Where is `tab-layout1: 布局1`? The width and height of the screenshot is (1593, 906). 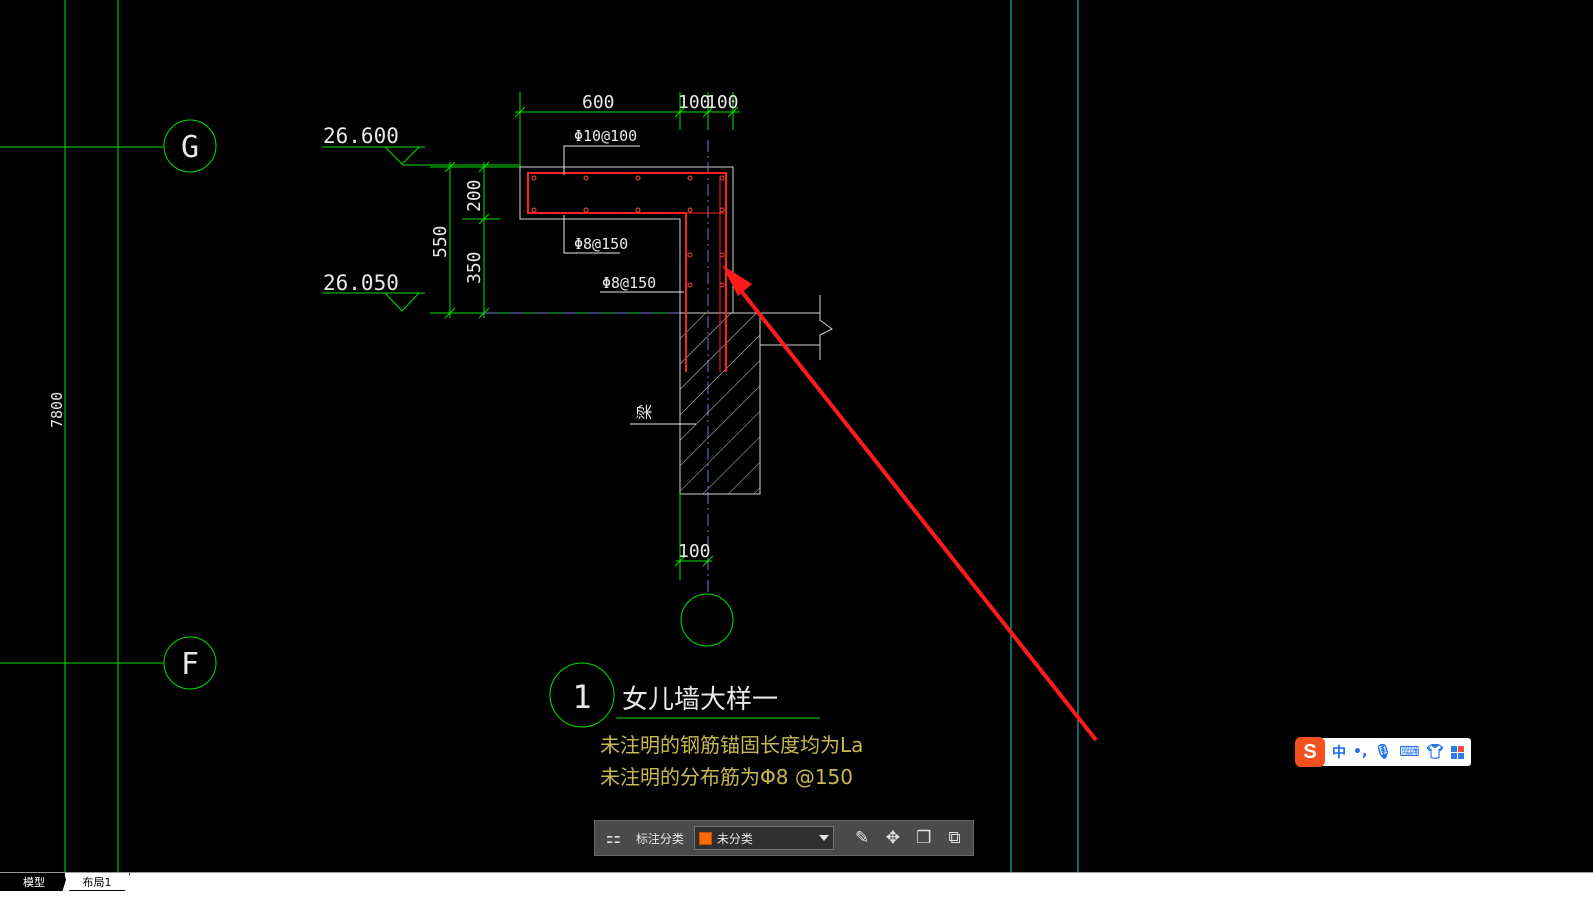 tab-layout1: 布局1 is located at coordinates (97, 882).